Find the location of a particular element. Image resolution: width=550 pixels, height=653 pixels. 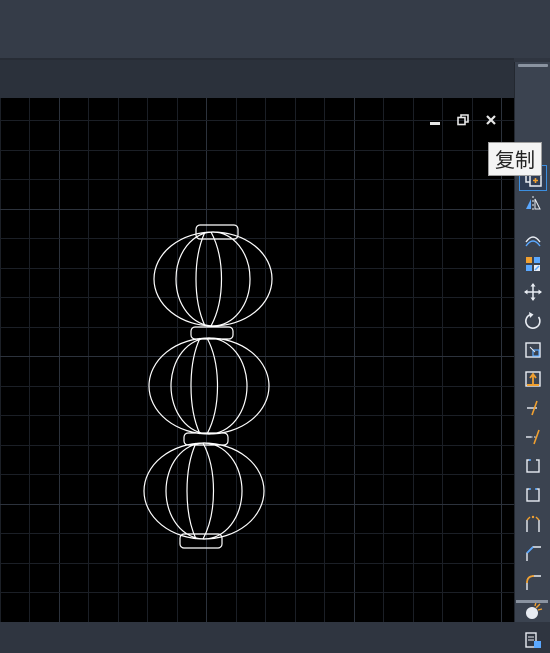

drawing-tab-strip is located at coordinates (257, 79).